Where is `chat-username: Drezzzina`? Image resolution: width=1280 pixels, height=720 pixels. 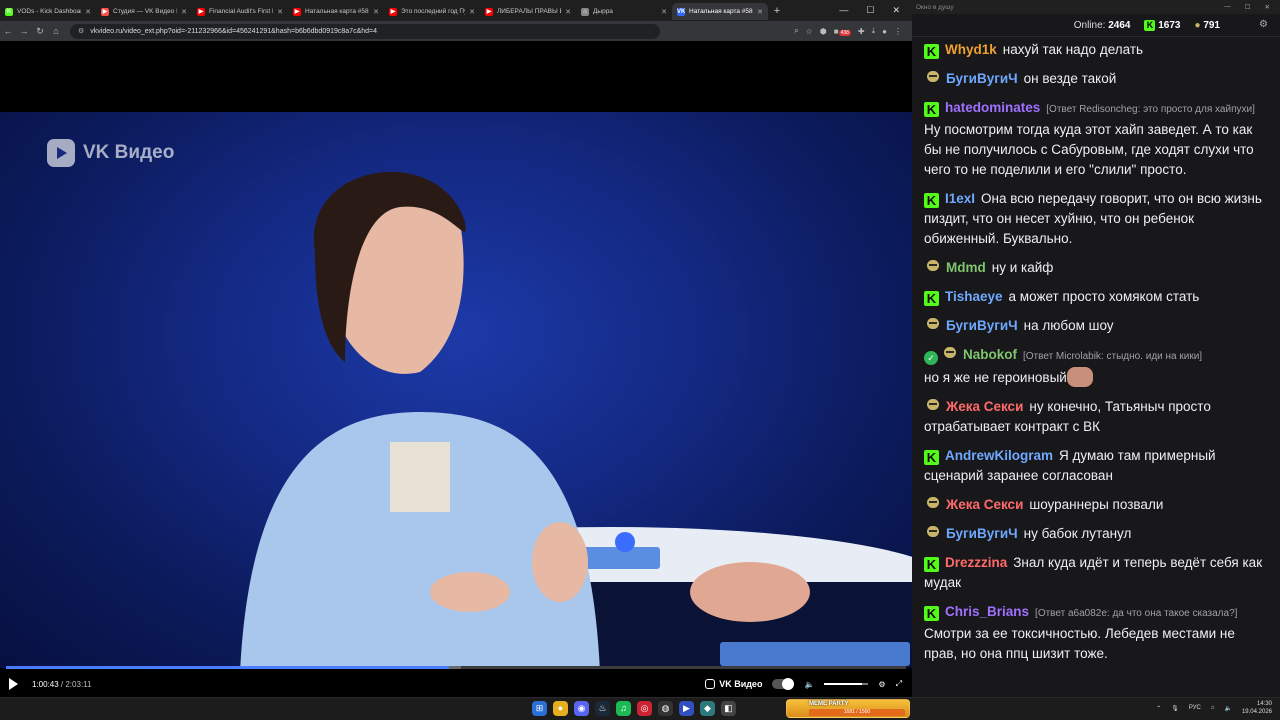 chat-username: Drezzzina is located at coordinates (976, 562).